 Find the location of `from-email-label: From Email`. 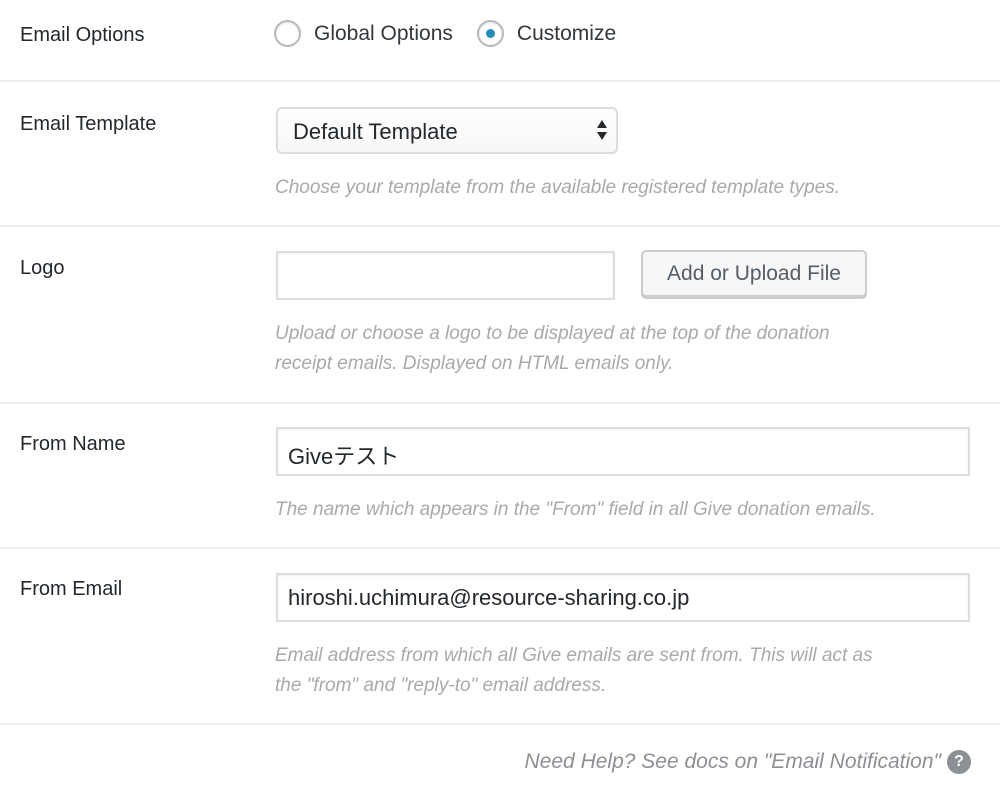

from-email-label: From Email is located at coordinates (71, 589).